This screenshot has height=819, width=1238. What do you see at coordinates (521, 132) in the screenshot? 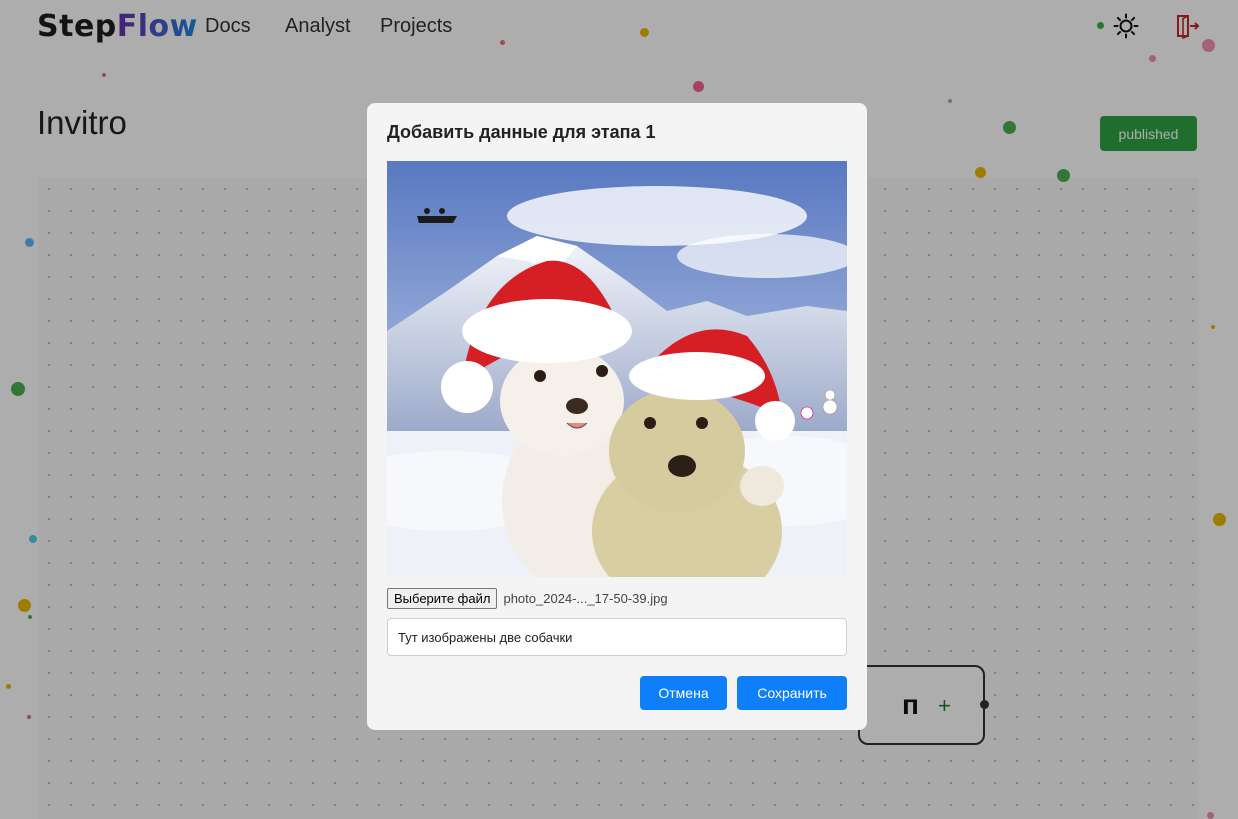
I see `modal-title: Добавить данные для этапа 1` at bounding box center [521, 132].